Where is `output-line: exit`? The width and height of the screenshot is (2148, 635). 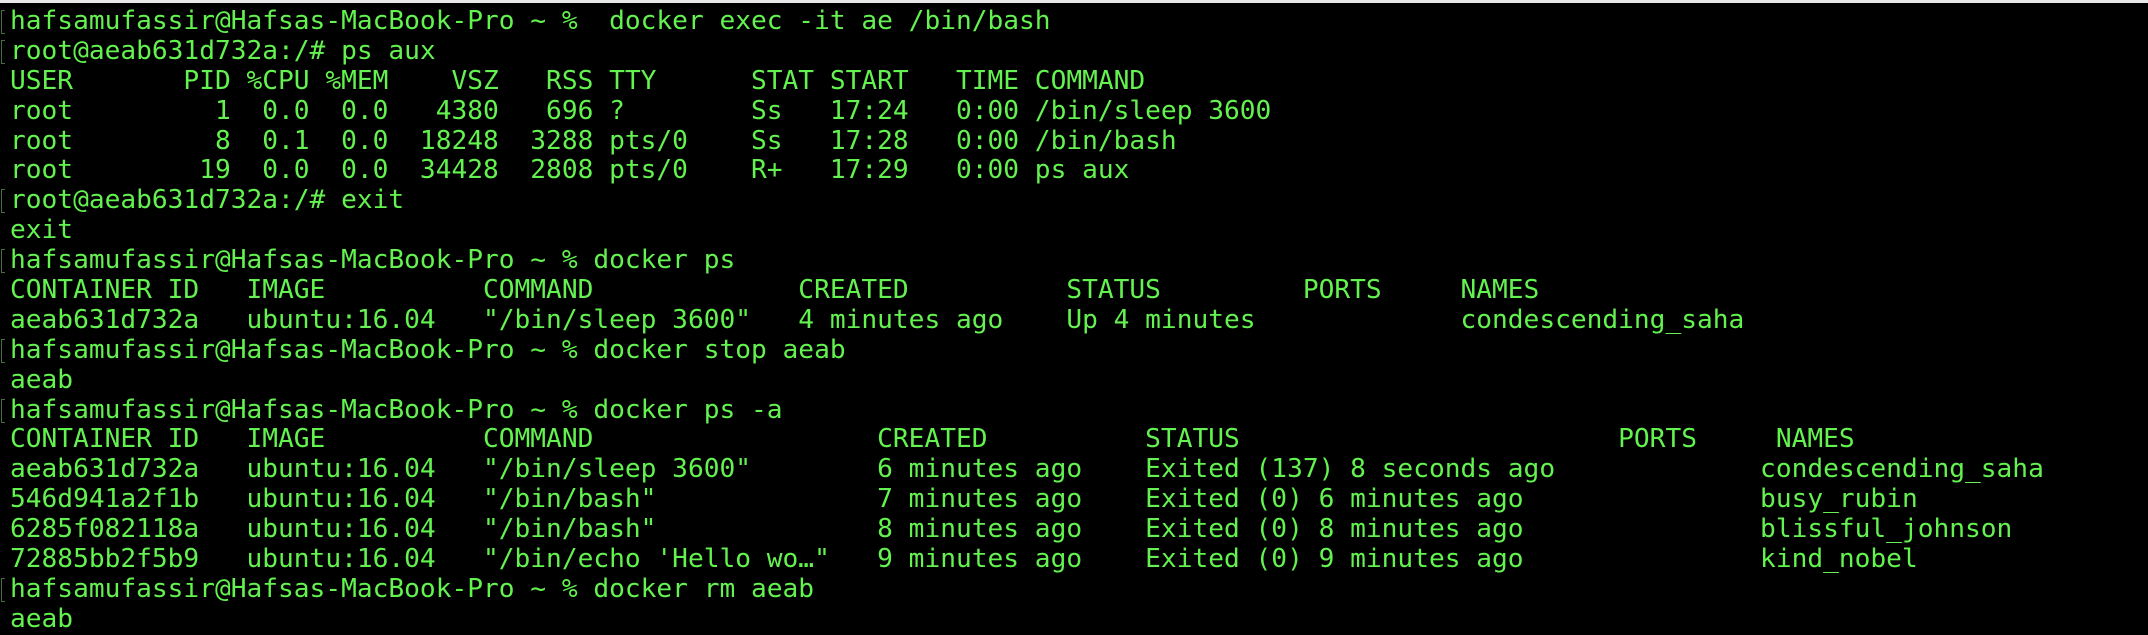 output-line: exit is located at coordinates (42, 230).